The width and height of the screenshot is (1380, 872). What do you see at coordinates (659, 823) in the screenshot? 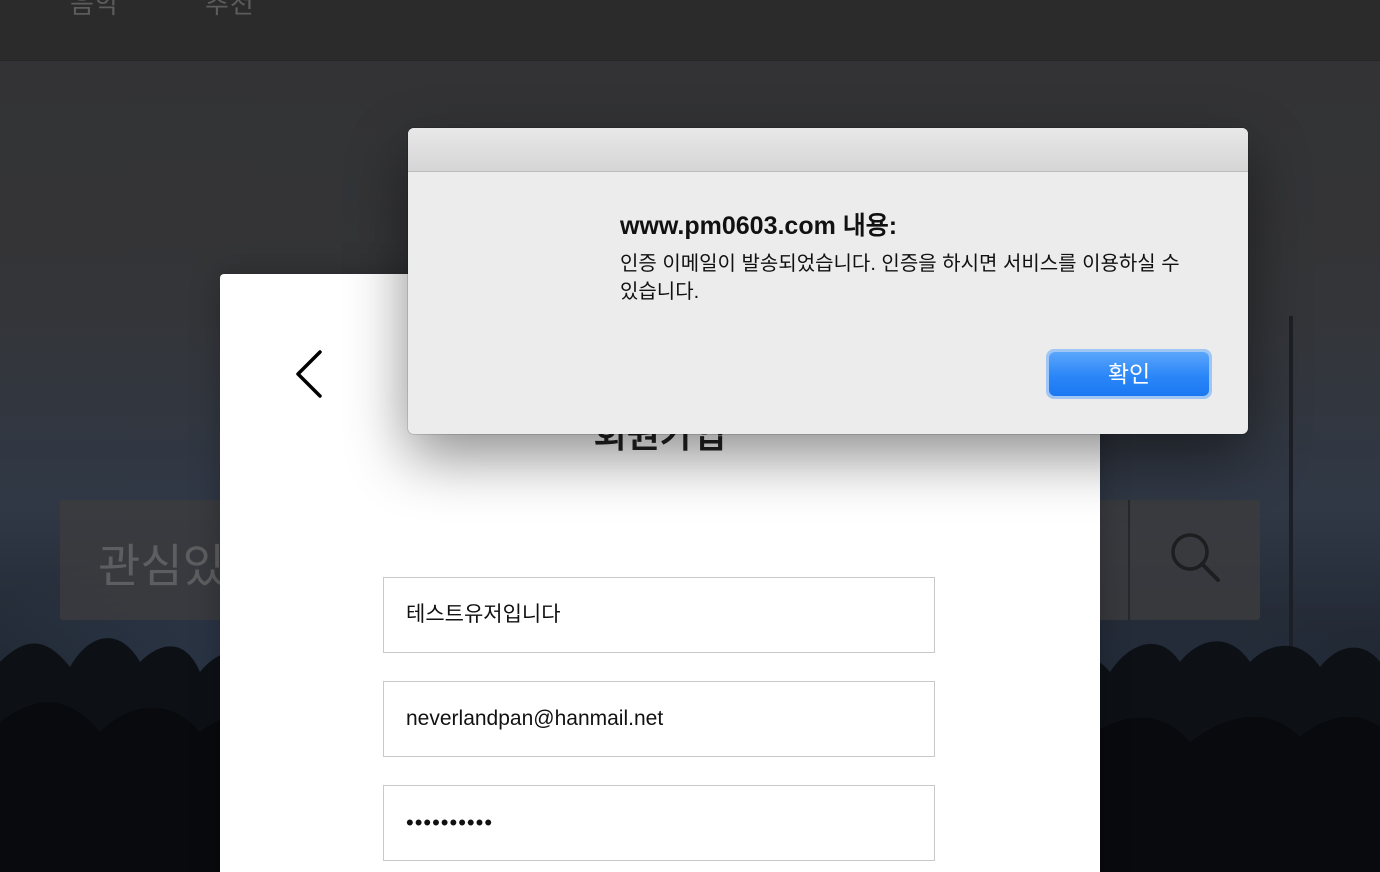
I see `password-field: ••••••••••` at bounding box center [659, 823].